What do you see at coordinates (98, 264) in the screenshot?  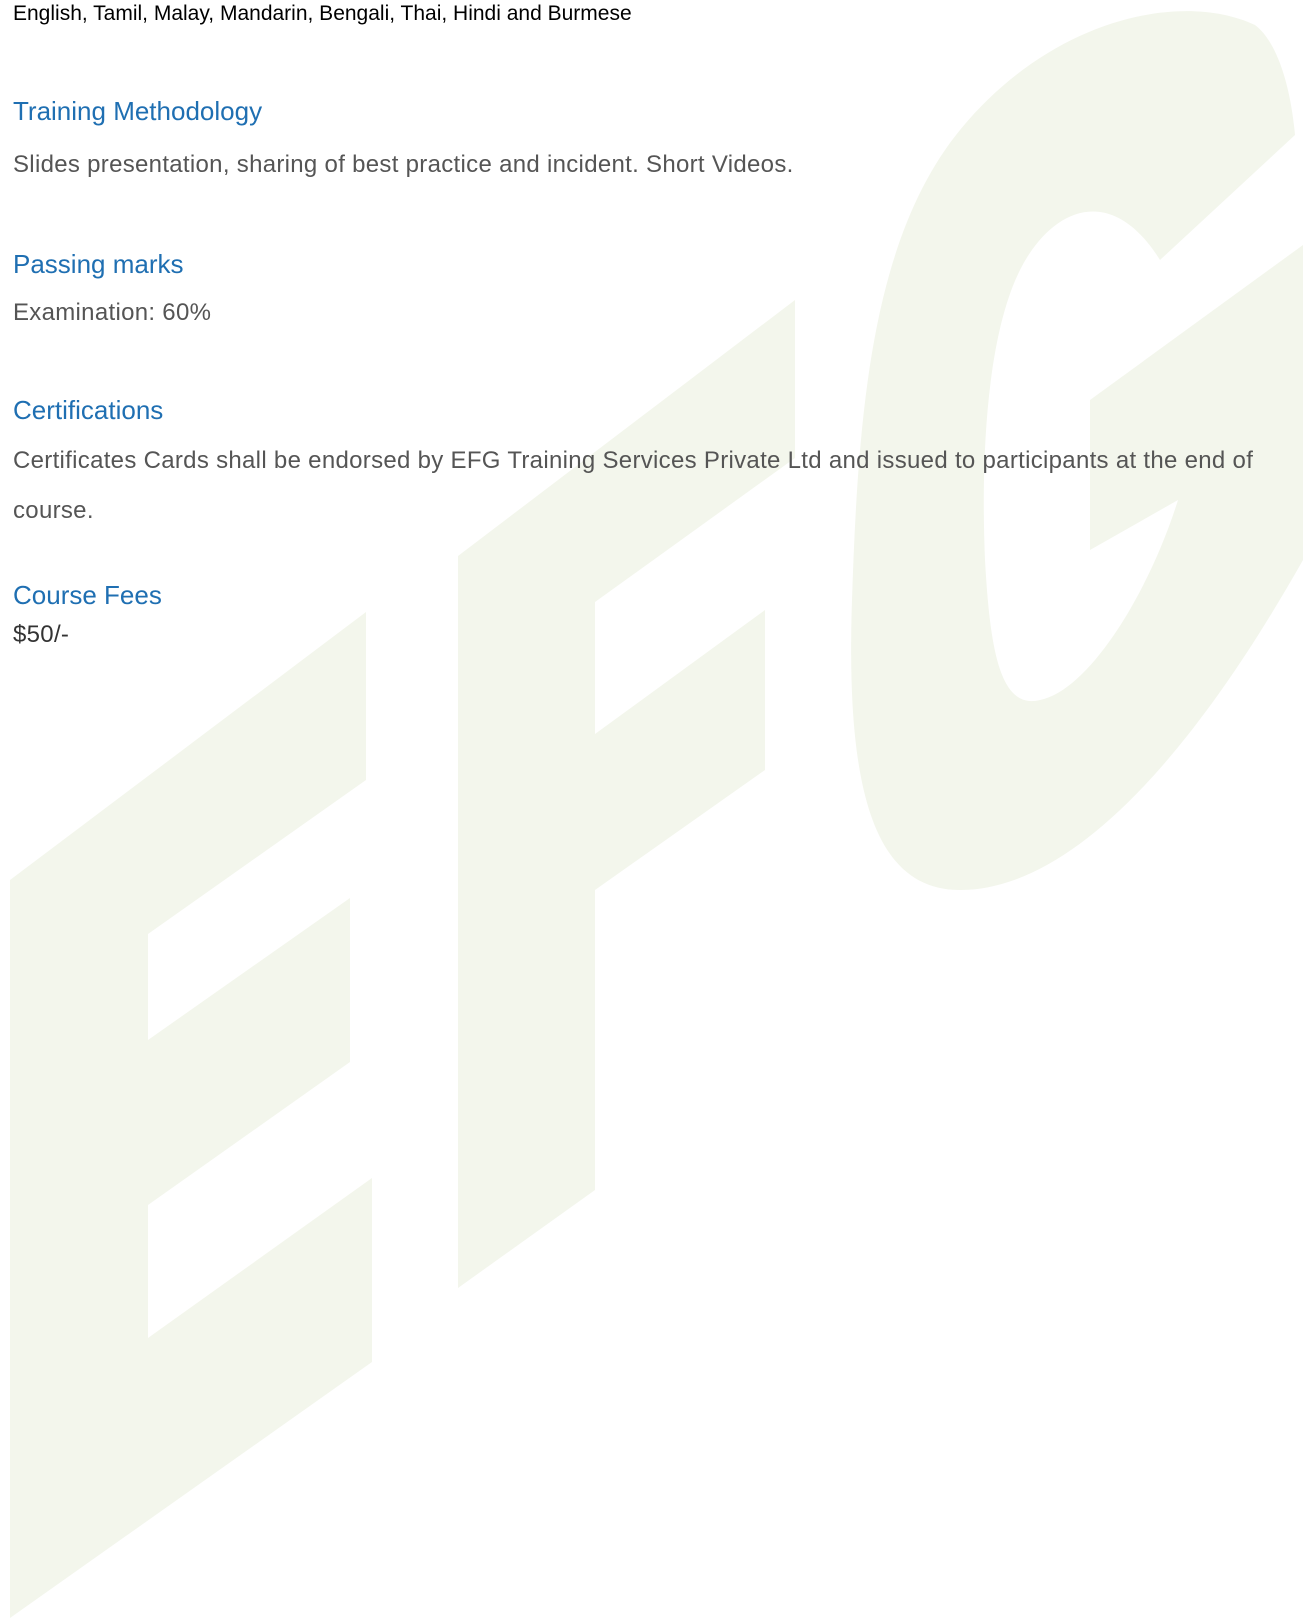 I see `passing-marks-heading: Passing marks` at bounding box center [98, 264].